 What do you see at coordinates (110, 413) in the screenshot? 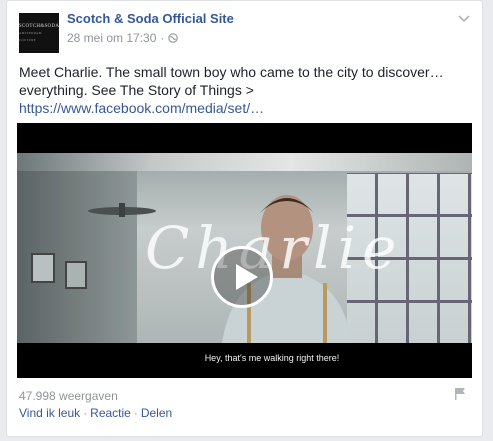
I see `comment-link: Reactie` at bounding box center [110, 413].